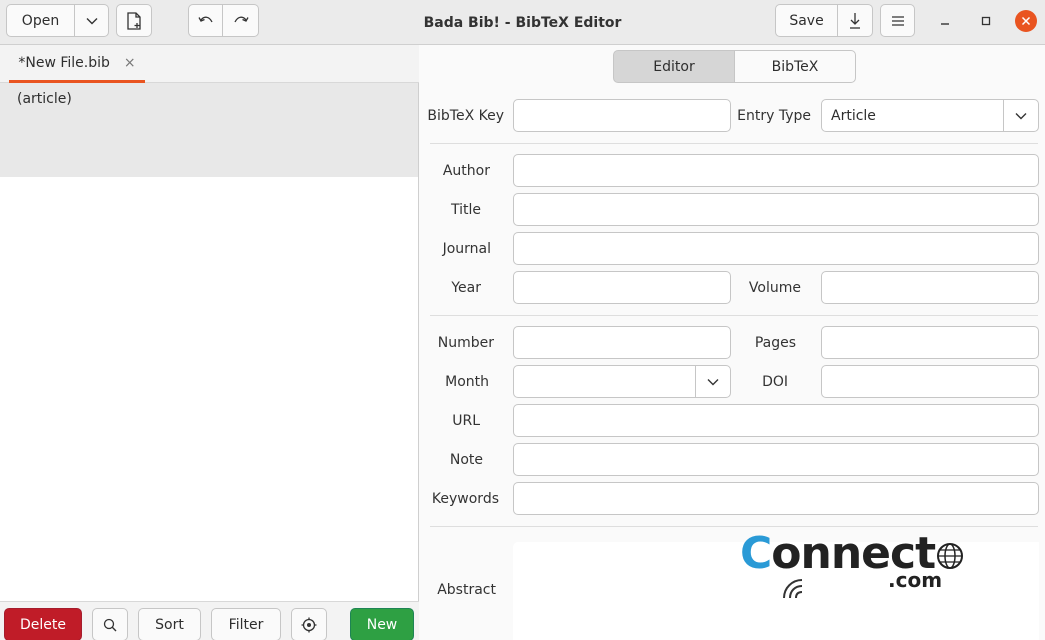  I want to click on open-button-label: Open, so click(40, 20).